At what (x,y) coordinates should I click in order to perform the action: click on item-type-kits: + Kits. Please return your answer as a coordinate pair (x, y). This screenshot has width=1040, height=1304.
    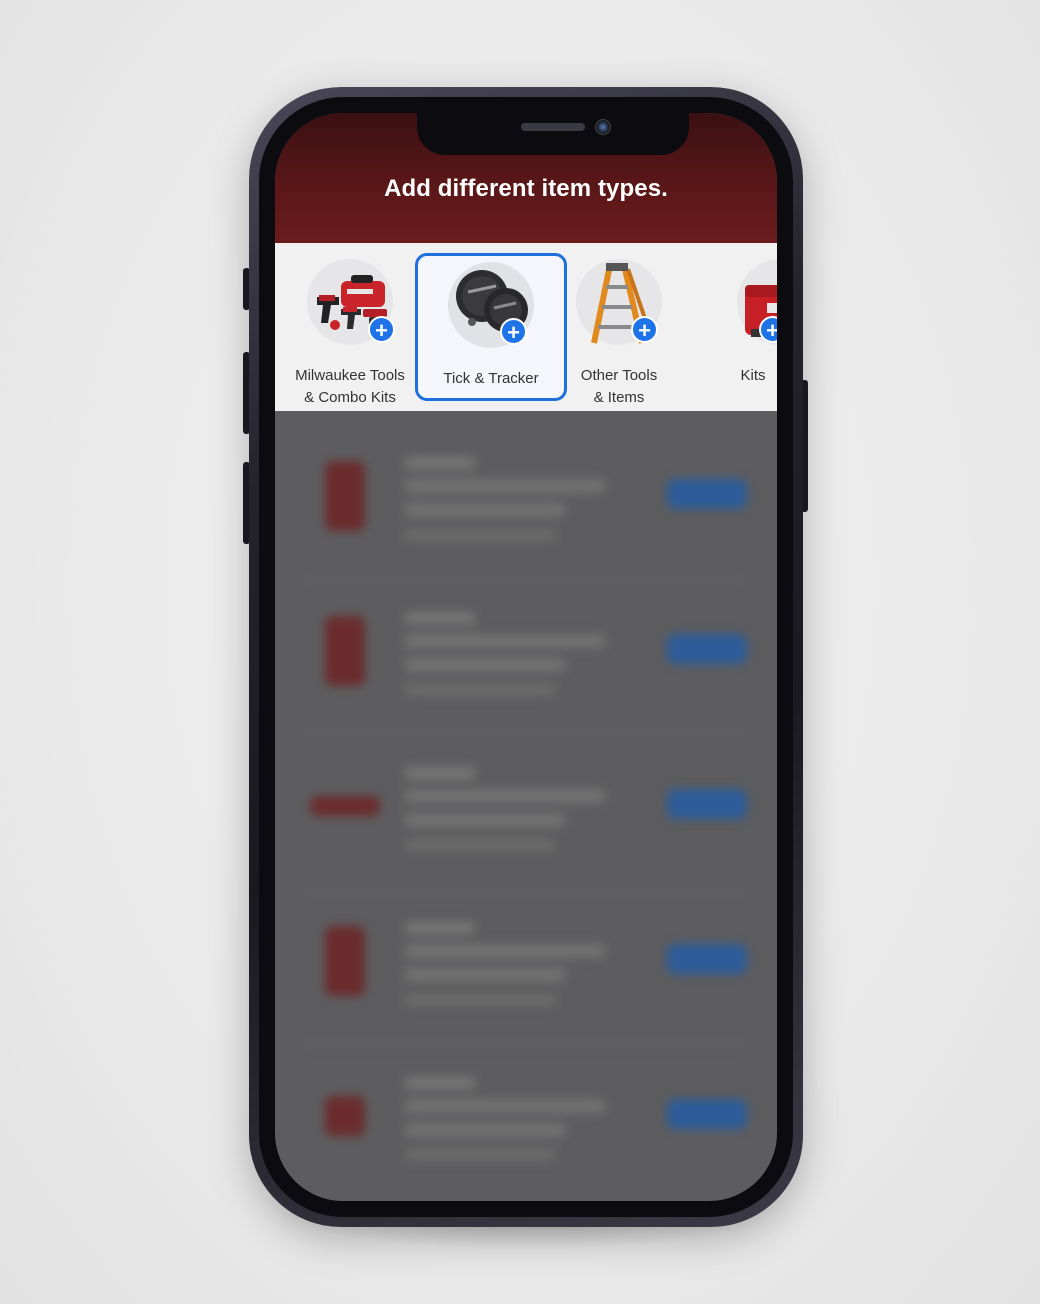
    Looking at the image, I should click on (735, 327).